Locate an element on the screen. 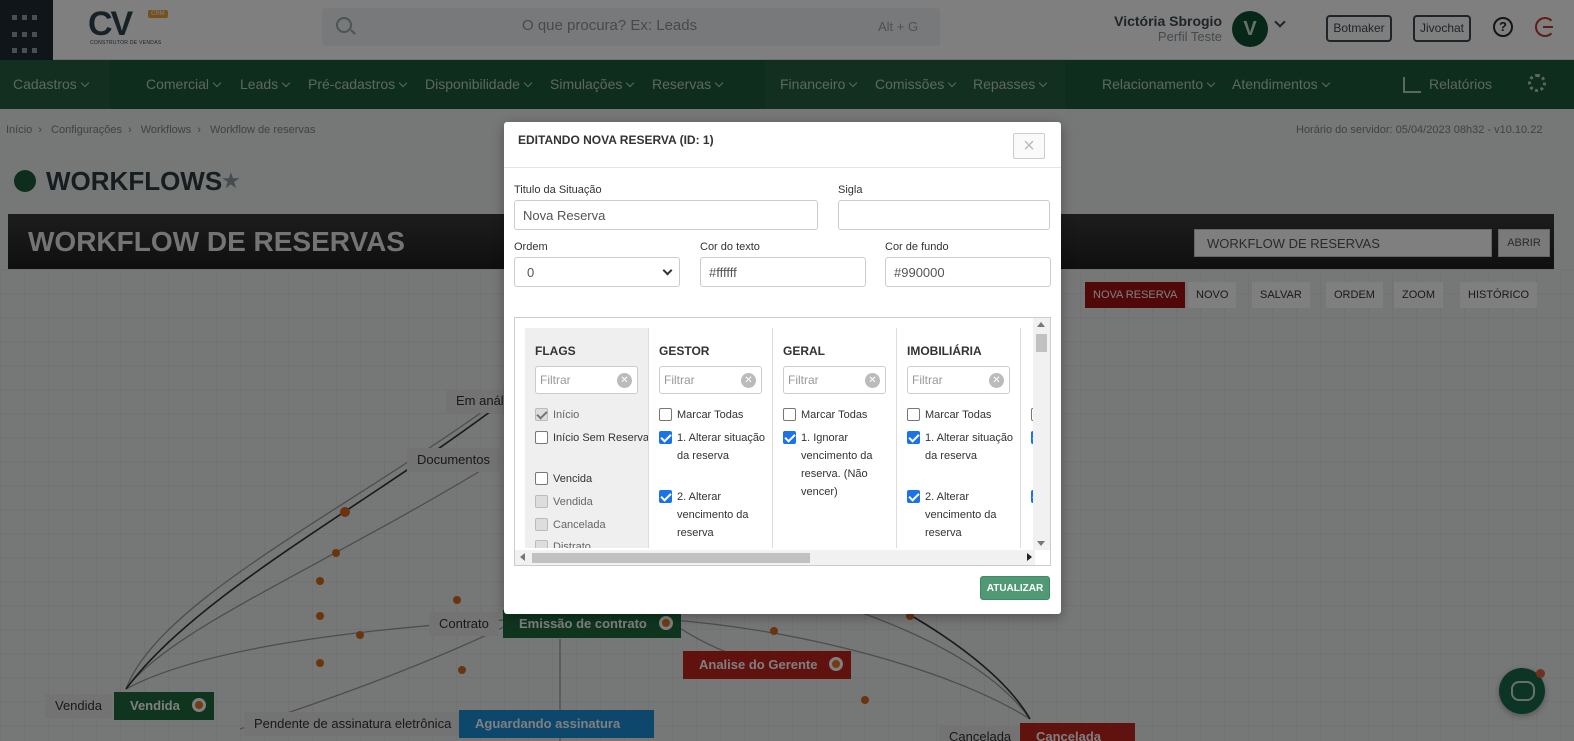 This screenshot has width=1574, height=741. cor-texto-label: Cor do texto is located at coordinates (730, 247).